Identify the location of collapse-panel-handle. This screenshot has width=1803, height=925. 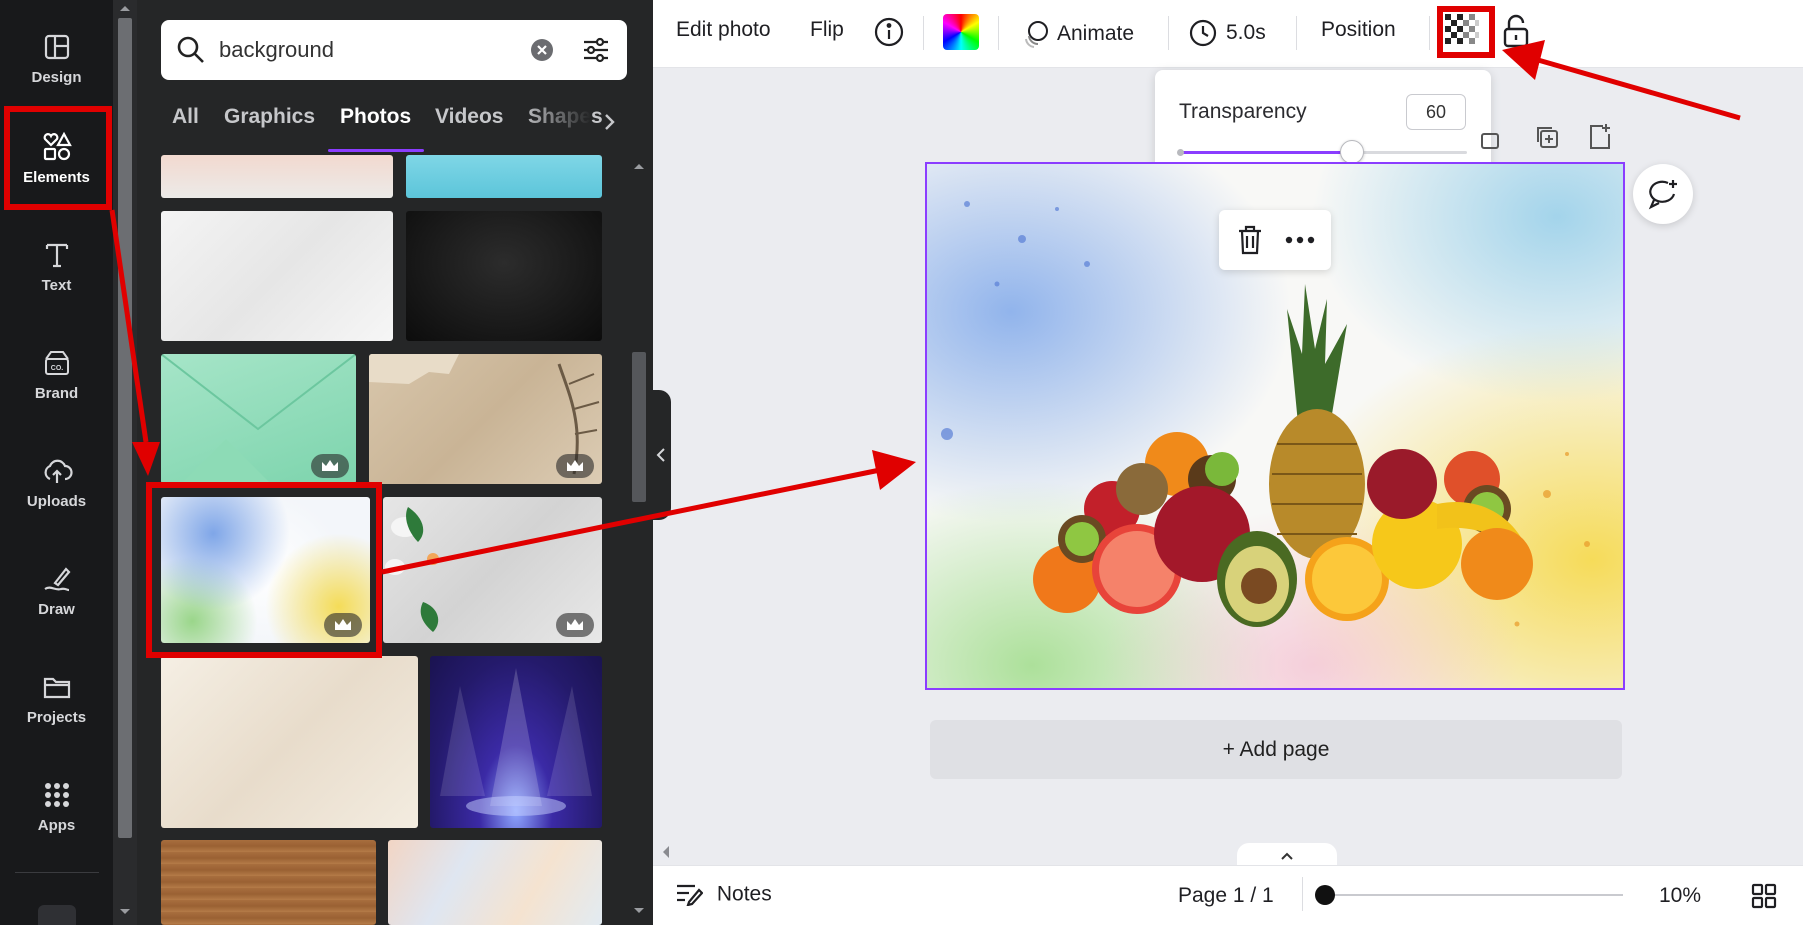
(661, 455).